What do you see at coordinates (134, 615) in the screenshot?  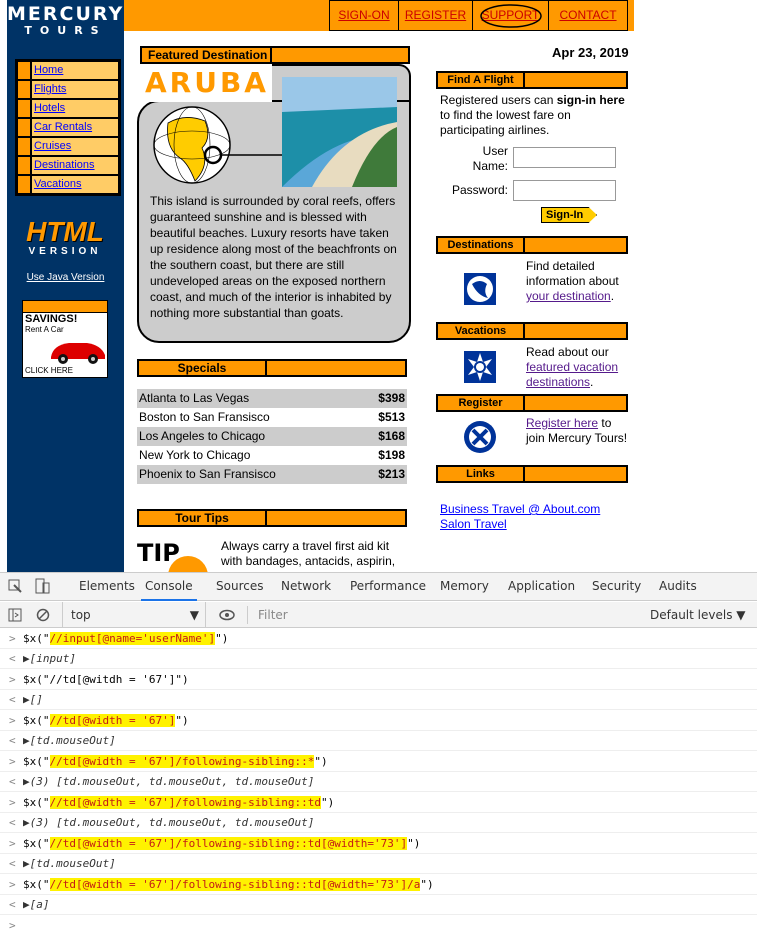 I see `context-select: top ▼` at bounding box center [134, 615].